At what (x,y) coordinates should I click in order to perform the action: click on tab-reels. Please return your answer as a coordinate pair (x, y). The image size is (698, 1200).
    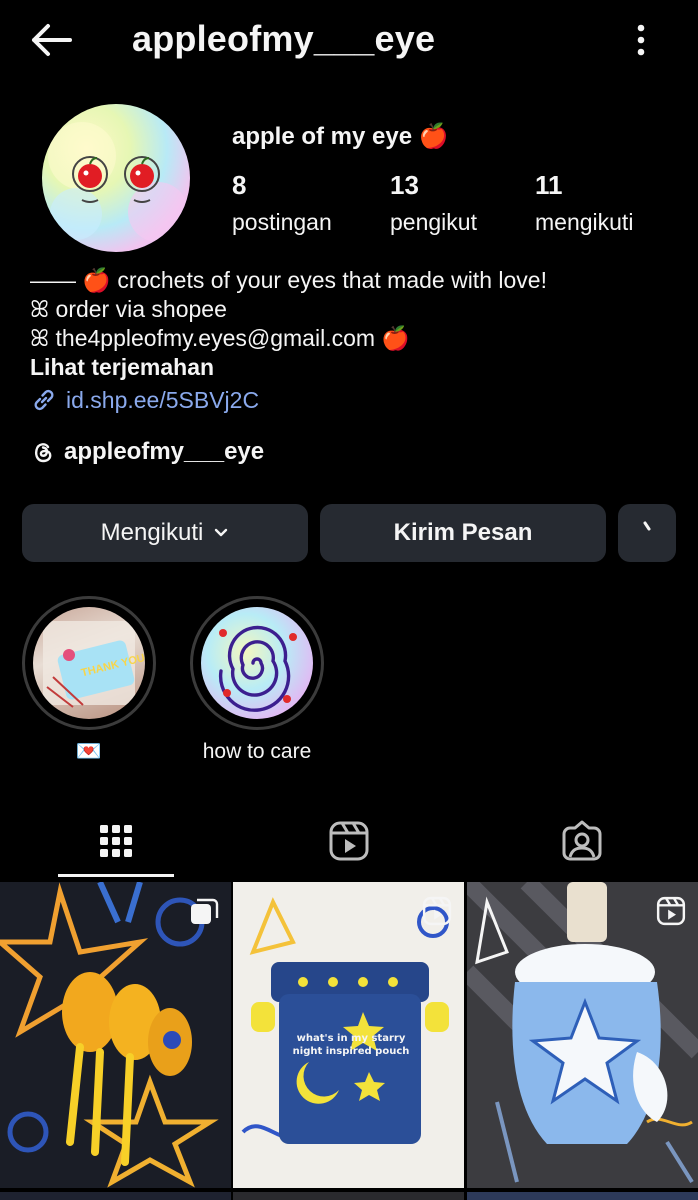
    Looking at the image, I should click on (349, 841).